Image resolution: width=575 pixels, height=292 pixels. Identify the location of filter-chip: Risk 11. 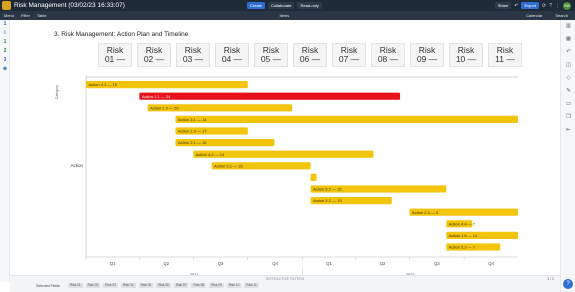
(251, 285).